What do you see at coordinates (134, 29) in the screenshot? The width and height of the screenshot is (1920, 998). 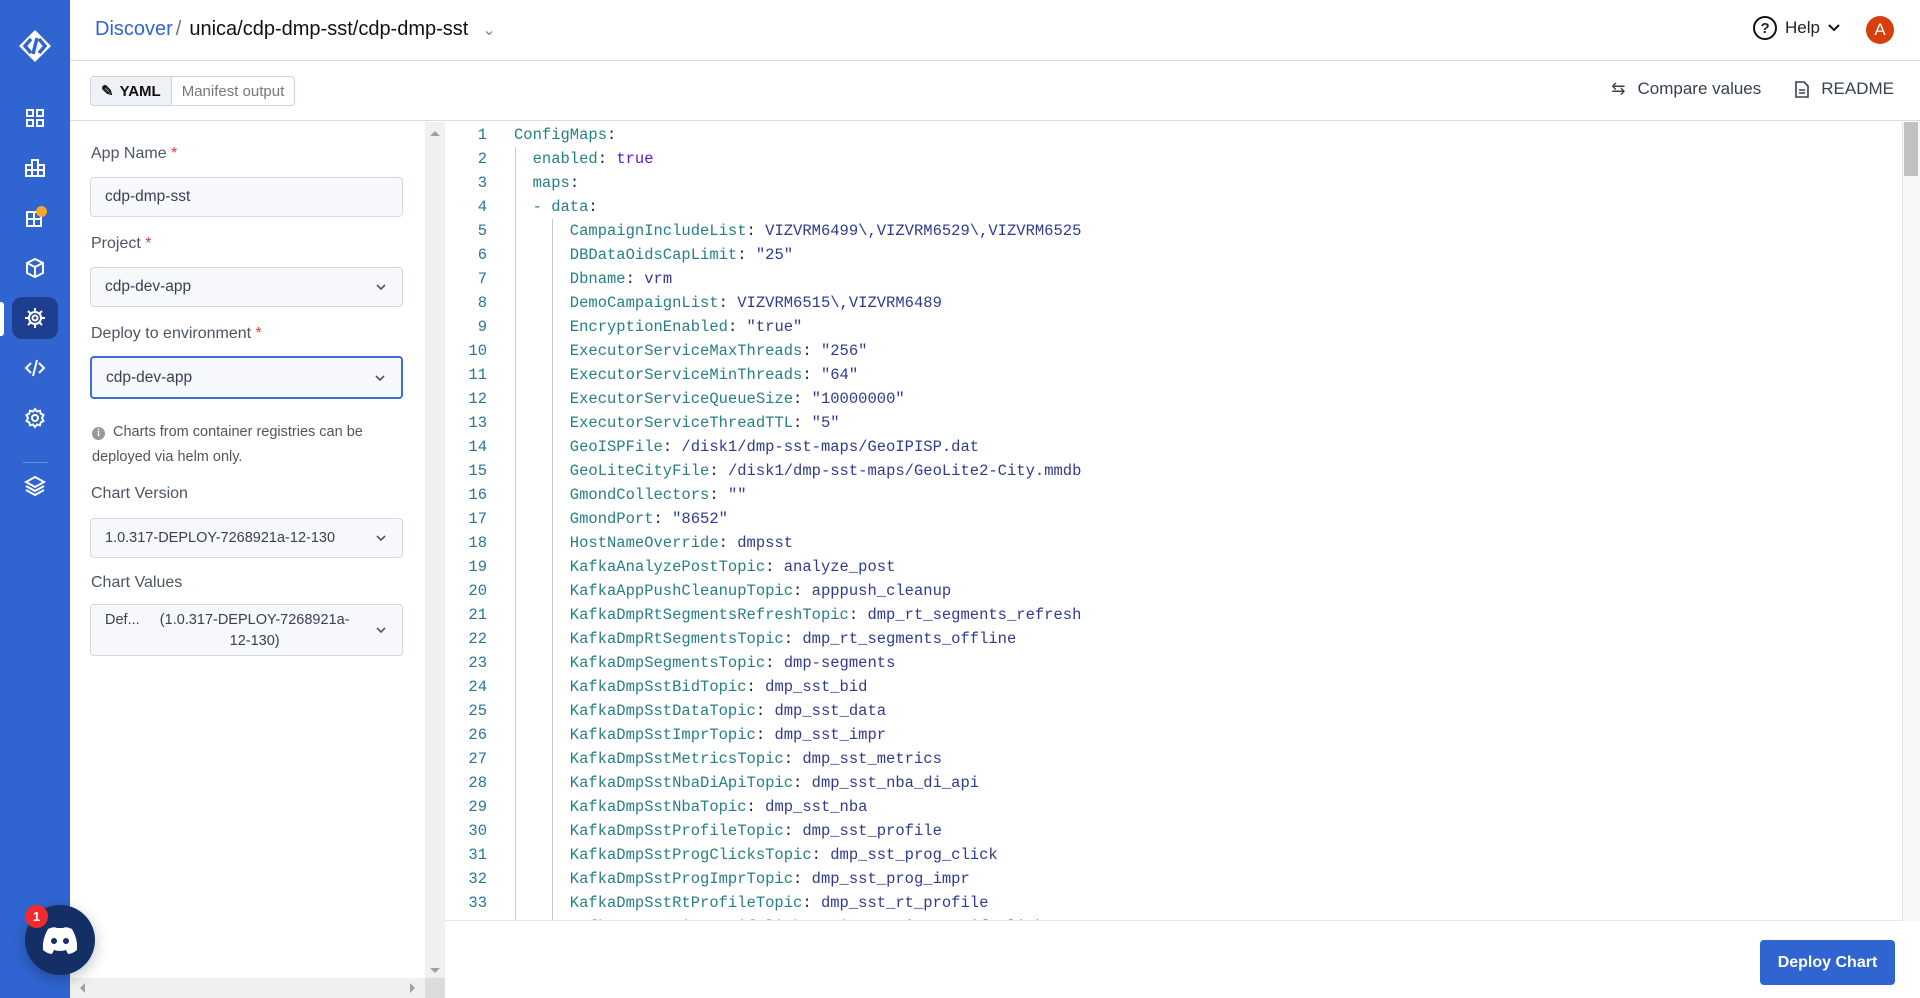 I see `breadcrumb-discover-link: Discover` at bounding box center [134, 29].